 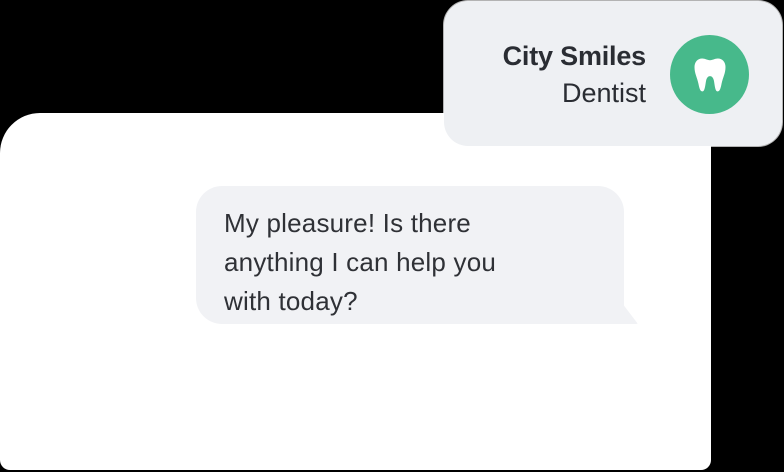 I want to click on message-line: with today?, so click(x=291, y=301).